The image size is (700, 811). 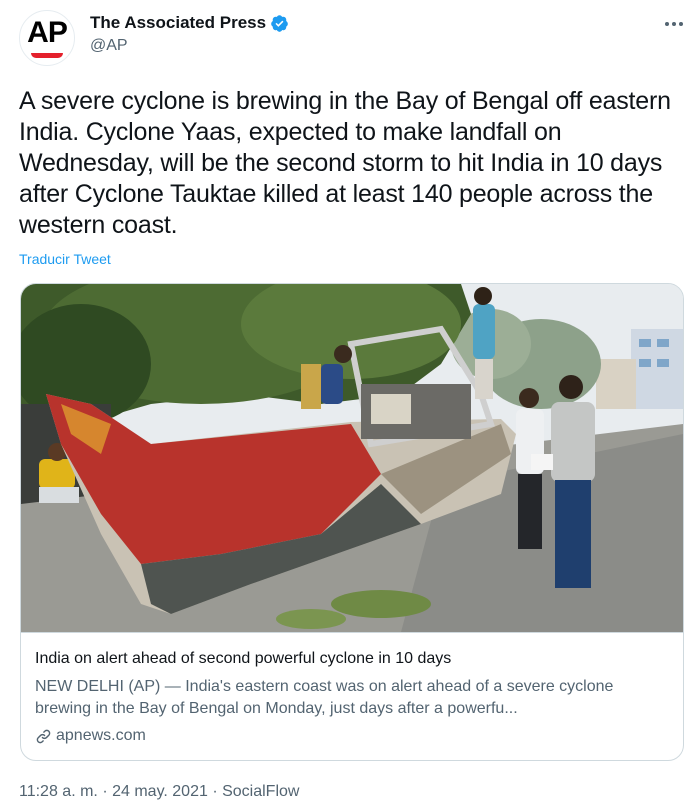 What do you see at coordinates (178, 23) in the screenshot?
I see `author-name: The Associated Press` at bounding box center [178, 23].